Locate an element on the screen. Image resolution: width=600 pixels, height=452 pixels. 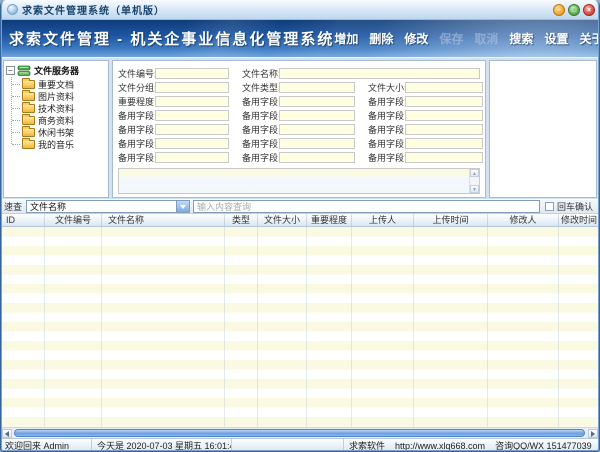
form-input-spare-r5c3 is located at coordinates (444, 129).